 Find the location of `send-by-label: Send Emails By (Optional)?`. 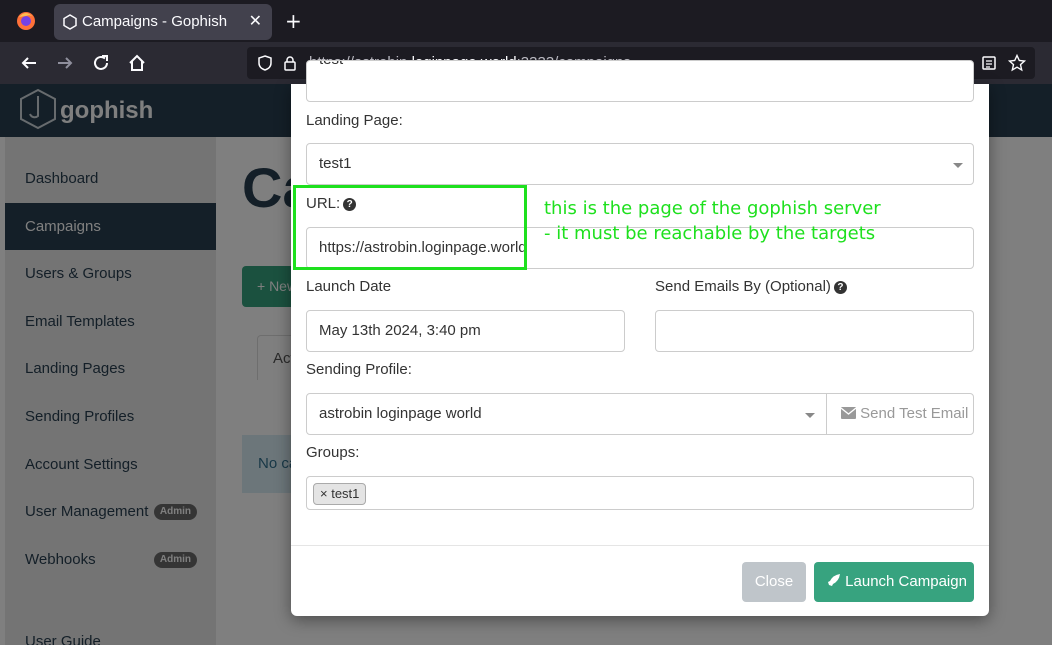

send-by-label: Send Emails By (Optional)? is located at coordinates (751, 286).